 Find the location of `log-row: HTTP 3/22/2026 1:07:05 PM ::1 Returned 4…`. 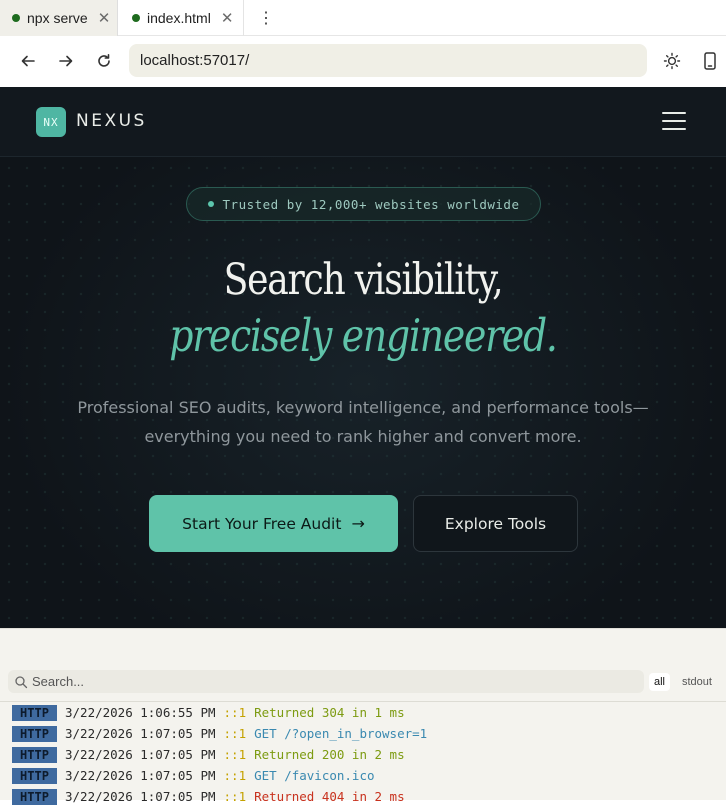

log-row: HTTP 3/22/2026 1:07:05 PM ::1 Returned 4… is located at coordinates (363, 796).